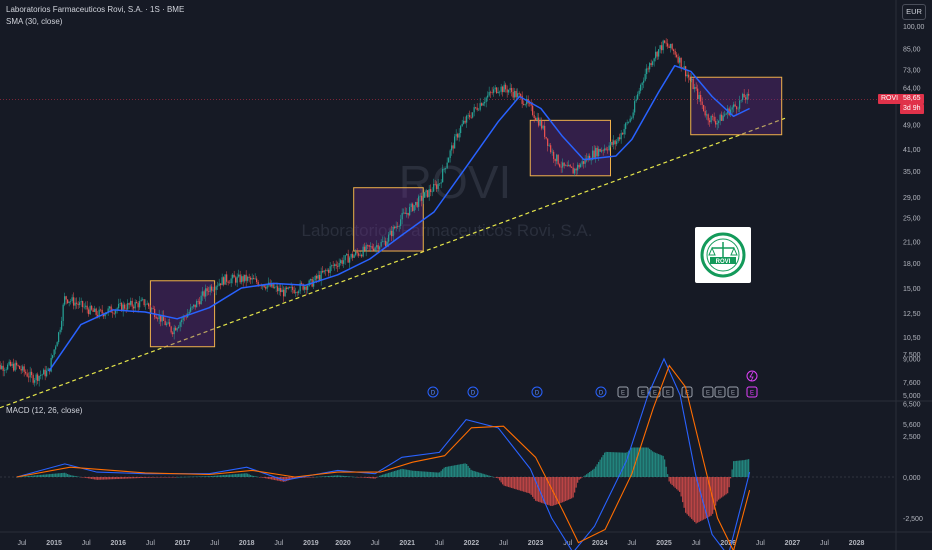 The image size is (932, 550). What do you see at coordinates (44, 410) in the screenshot?
I see `macd-indicator-label: MACD (12, 26, close)` at bounding box center [44, 410].